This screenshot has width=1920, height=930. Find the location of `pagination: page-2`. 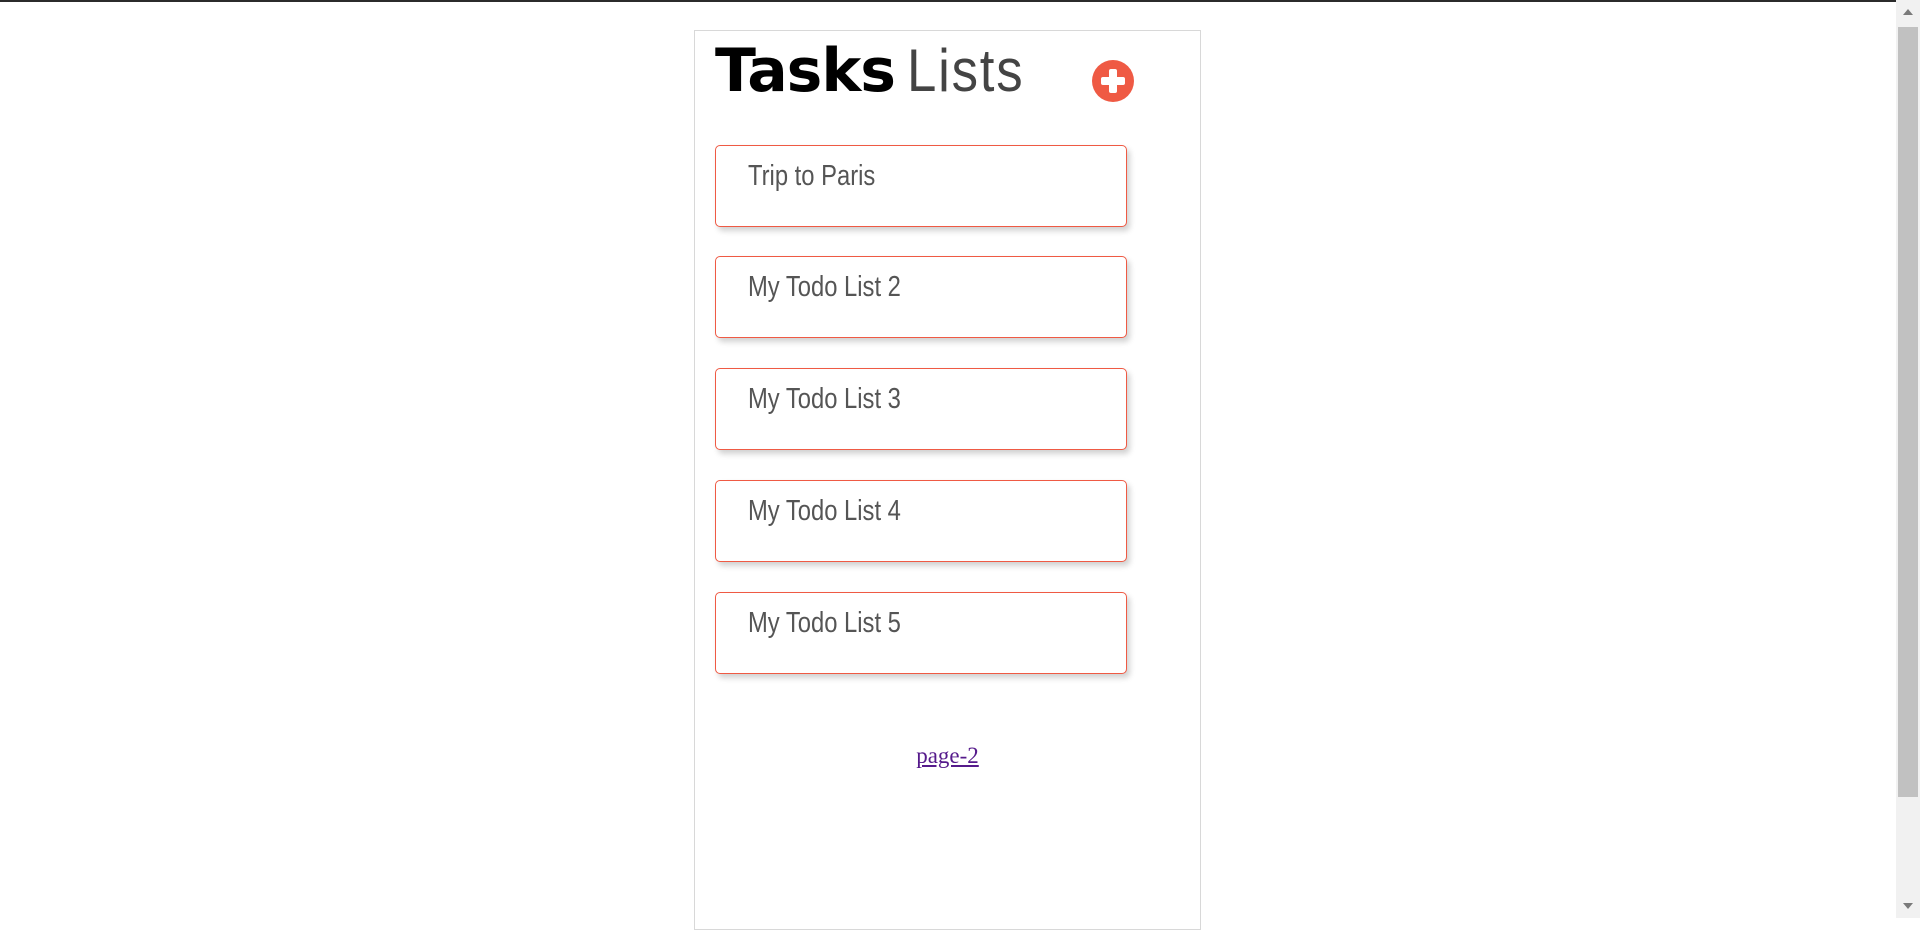

pagination: page-2 is located at coordinates (947, 756).